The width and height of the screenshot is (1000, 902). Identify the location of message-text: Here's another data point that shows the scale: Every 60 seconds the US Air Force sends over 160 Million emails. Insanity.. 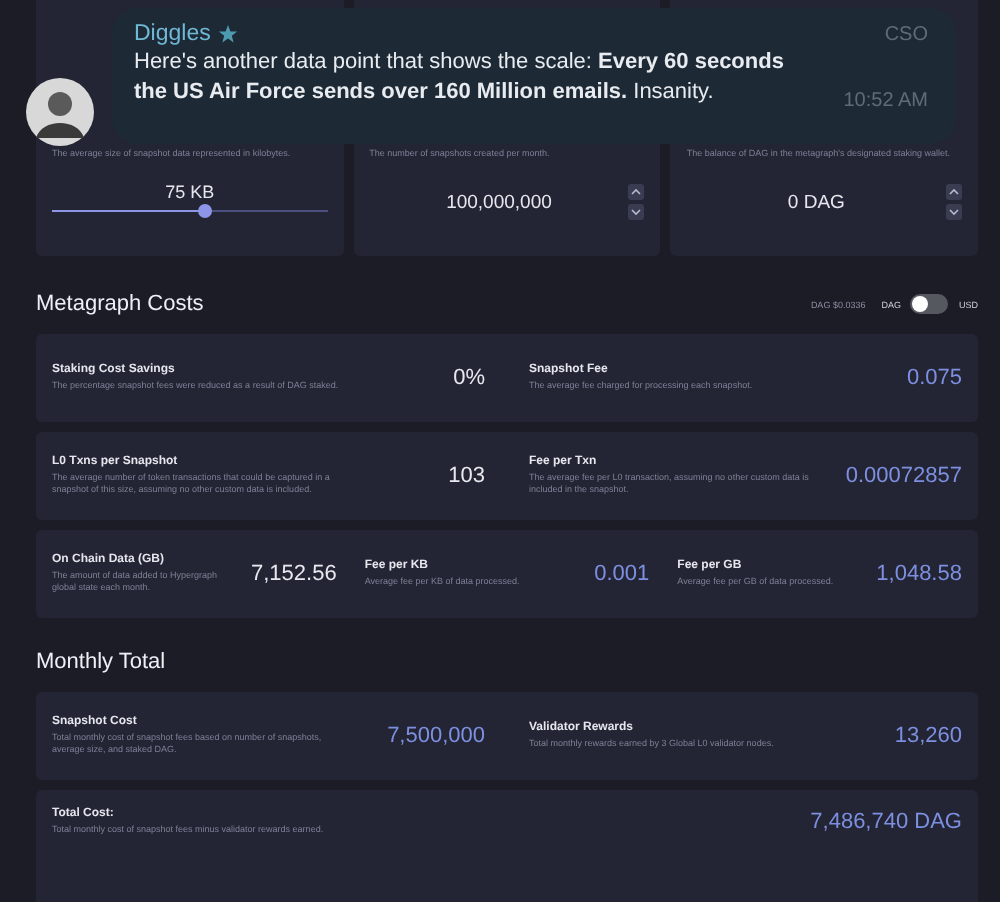
(460, 78).